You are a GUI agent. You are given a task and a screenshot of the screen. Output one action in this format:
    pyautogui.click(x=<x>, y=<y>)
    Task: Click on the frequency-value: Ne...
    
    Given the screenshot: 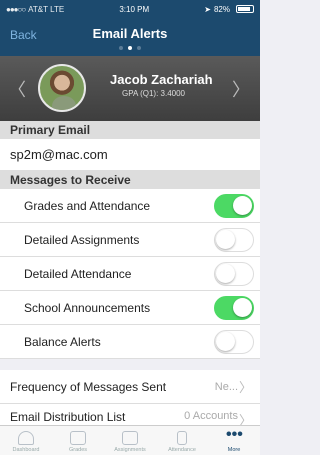 What is the action you would take?
    pyautogui.click(x=226, y=386)
    